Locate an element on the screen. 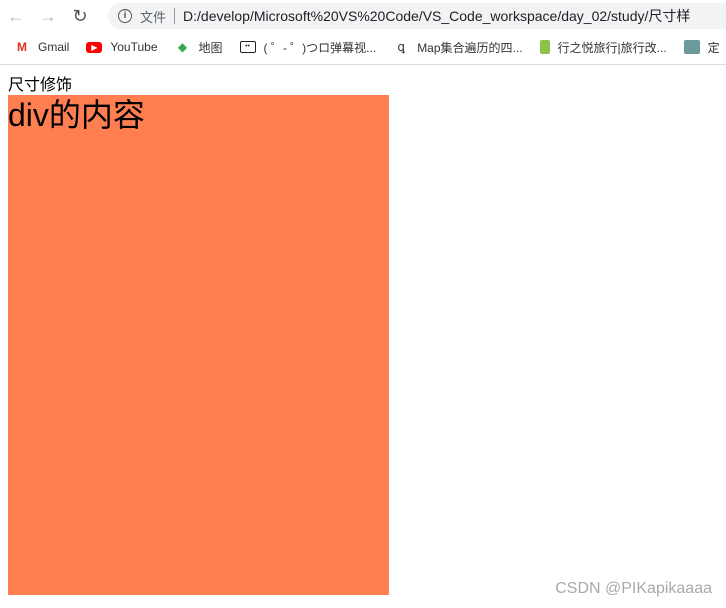 The height and width of the screenshot is (608, 726). info-icon: i is located at coordinates (125, 16).